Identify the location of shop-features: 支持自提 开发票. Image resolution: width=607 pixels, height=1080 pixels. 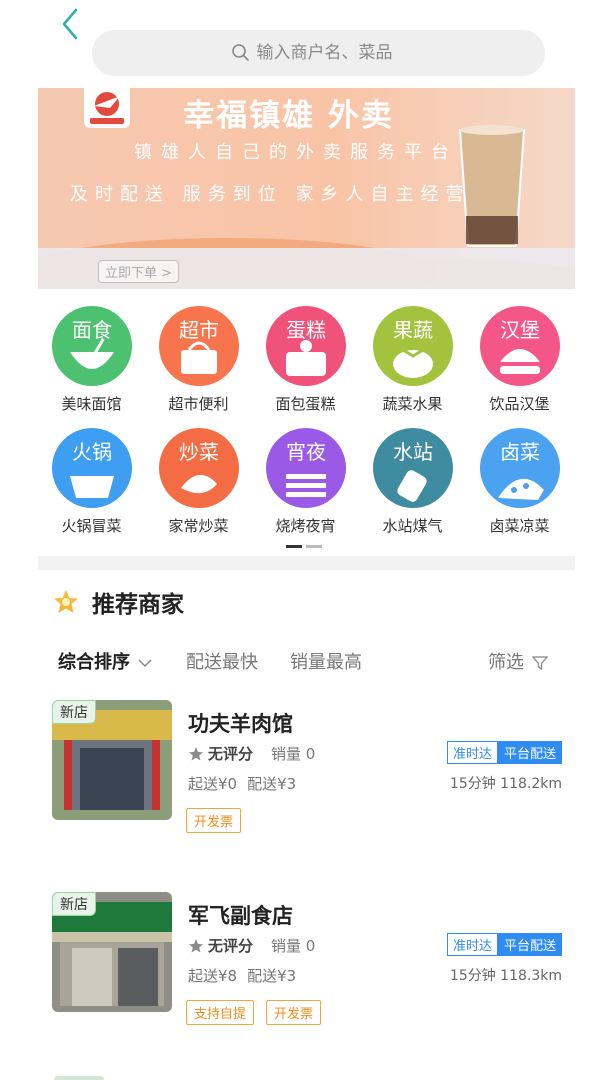
(254, 1012).